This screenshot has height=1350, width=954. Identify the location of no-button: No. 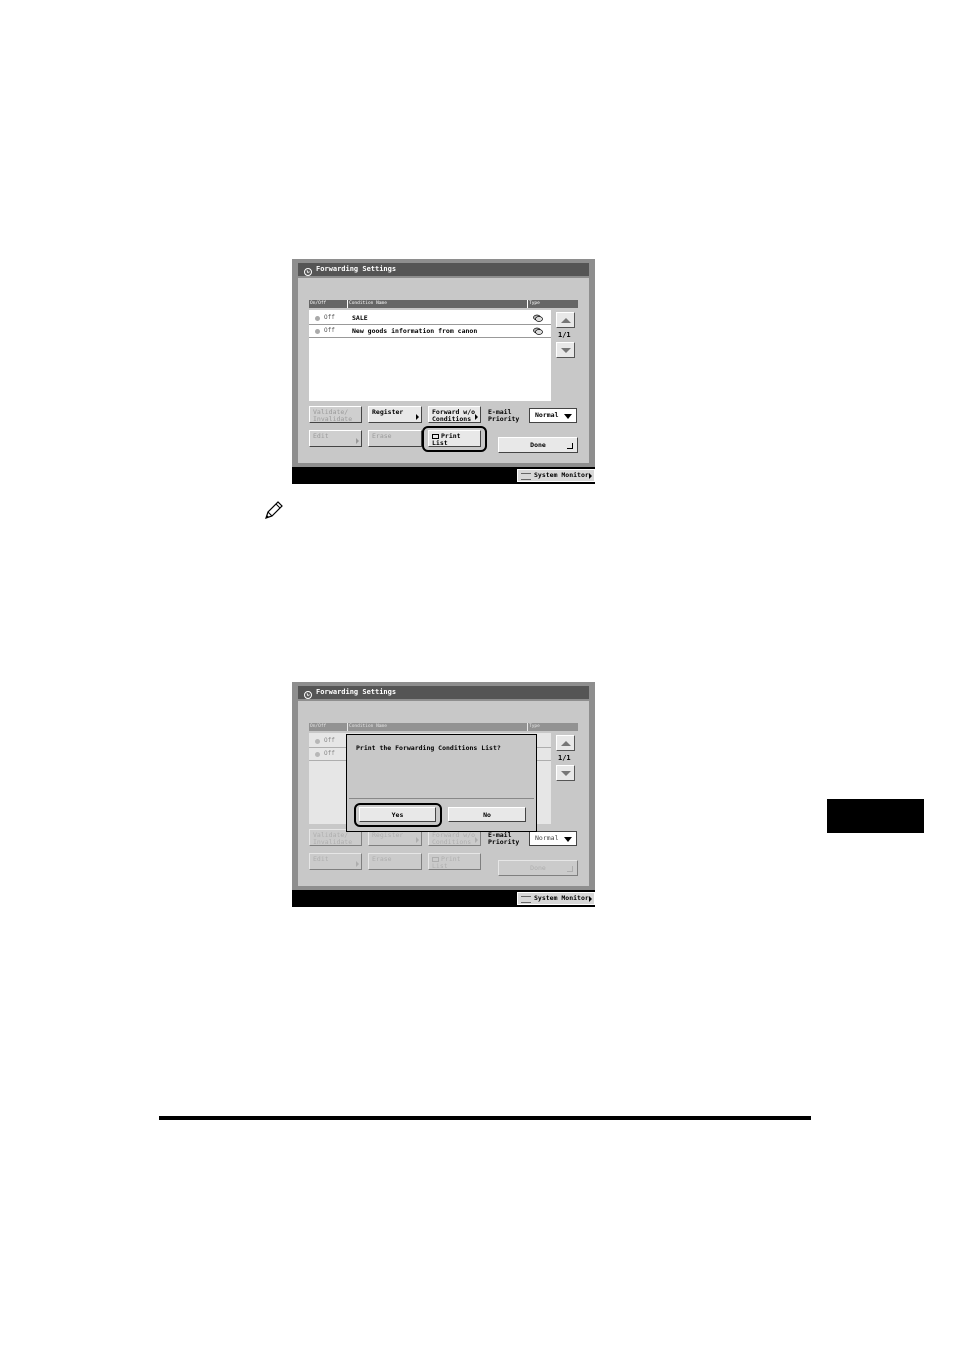
(487, 814).